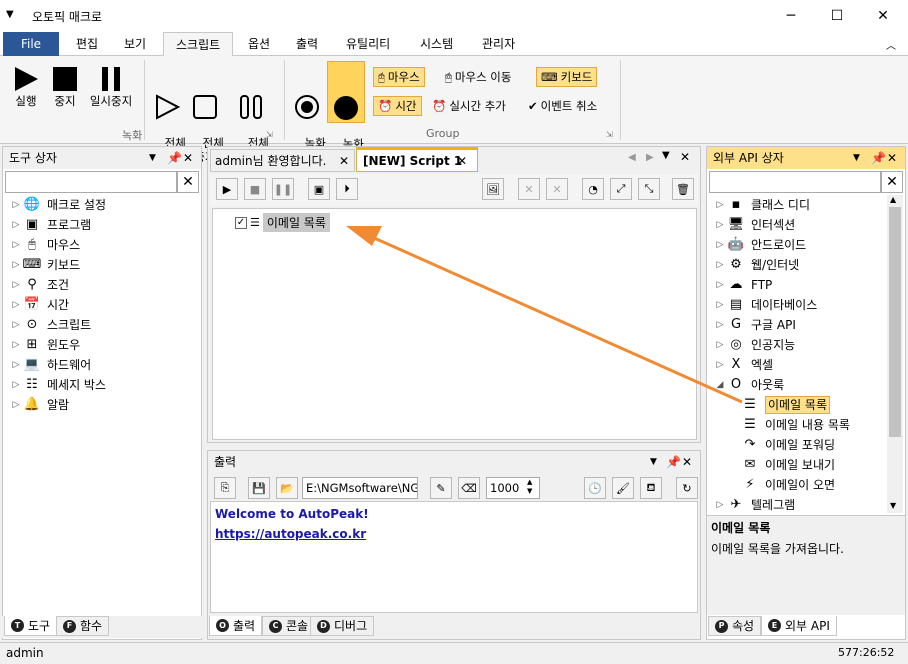 This screenshot has height=664, width=908. I want to click on api-tree-item-5: ▷ ▤ 데이타베이스, so click(799, 305).